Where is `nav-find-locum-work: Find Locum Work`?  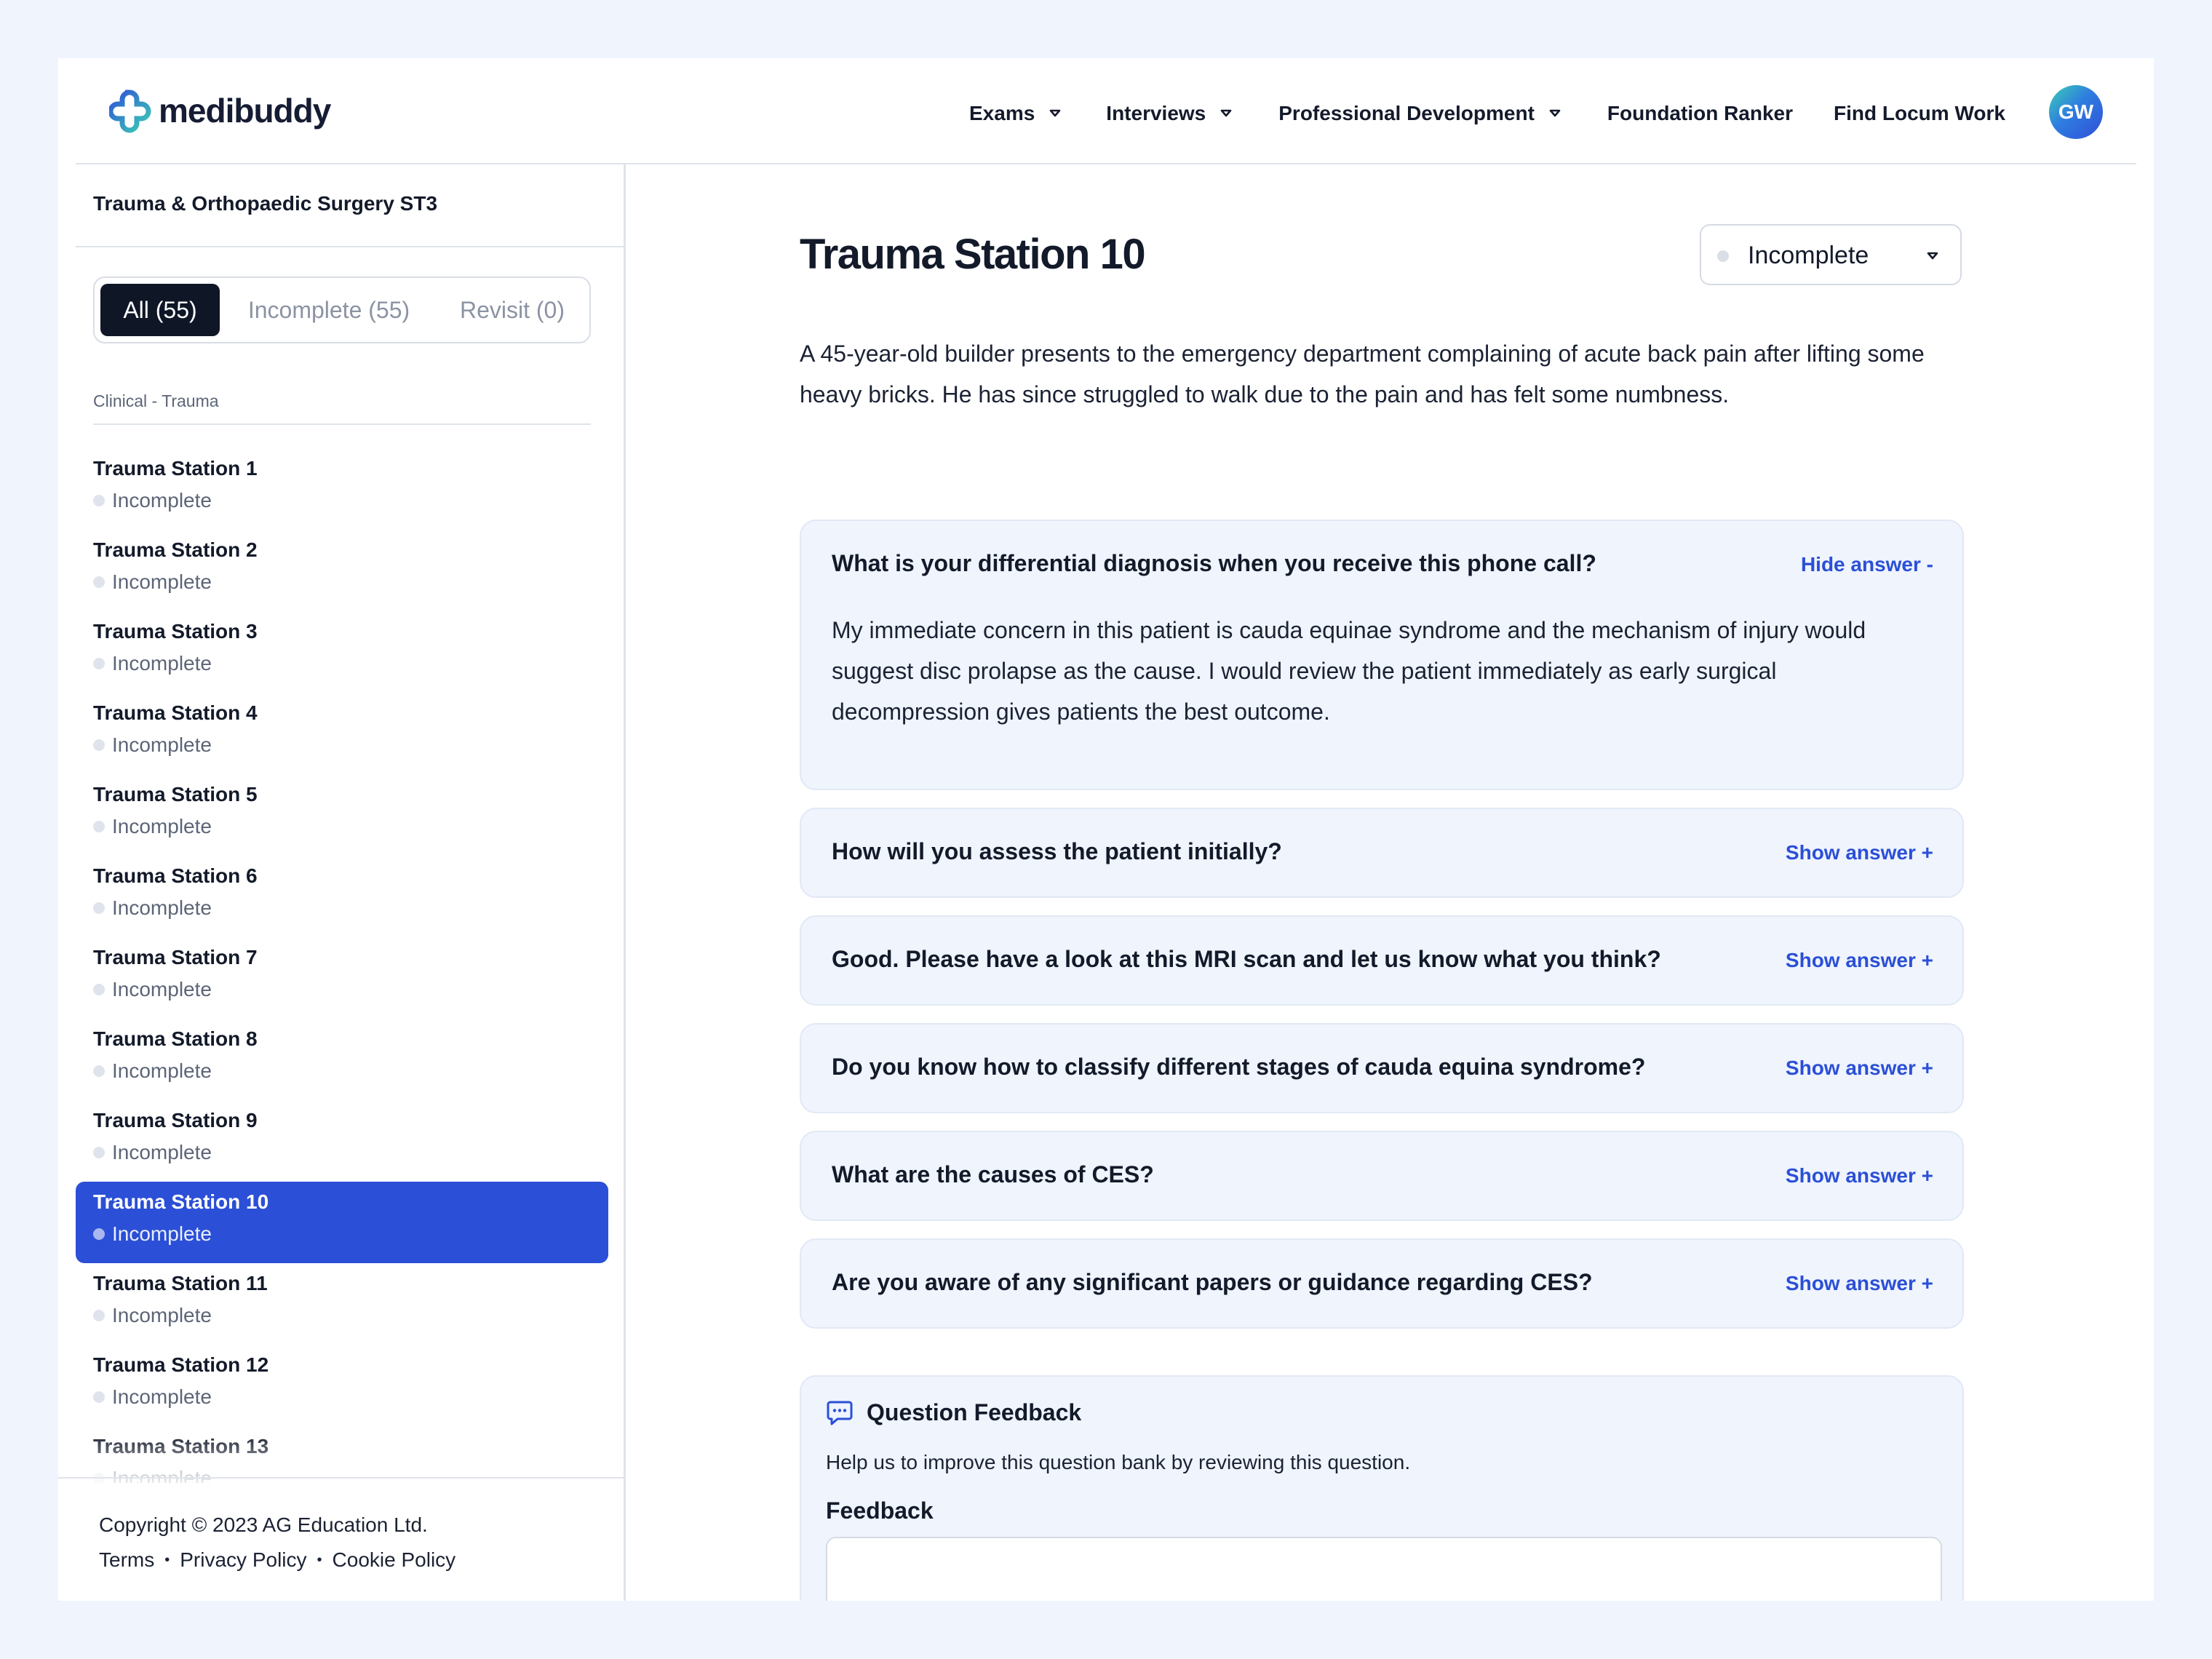 nav-find-locum-work: Find Locum Work is located at coordinates (1919, 113).